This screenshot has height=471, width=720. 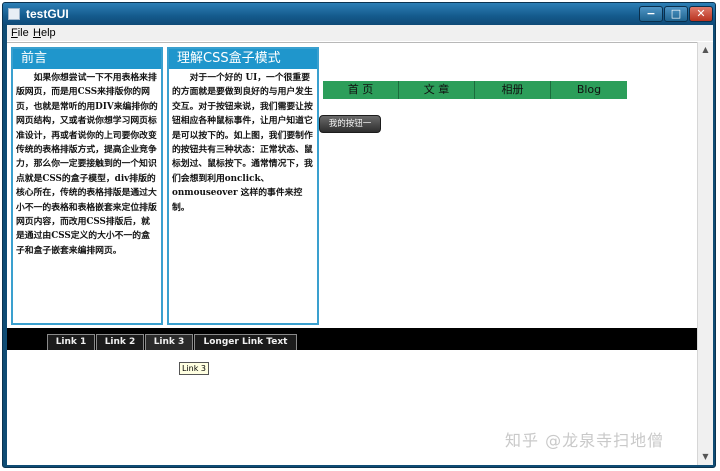 What do you see at coordinates (437, 90) in the screenshot?
I see `nav-item-articles: 文 章` at bounding box center [437, 90].